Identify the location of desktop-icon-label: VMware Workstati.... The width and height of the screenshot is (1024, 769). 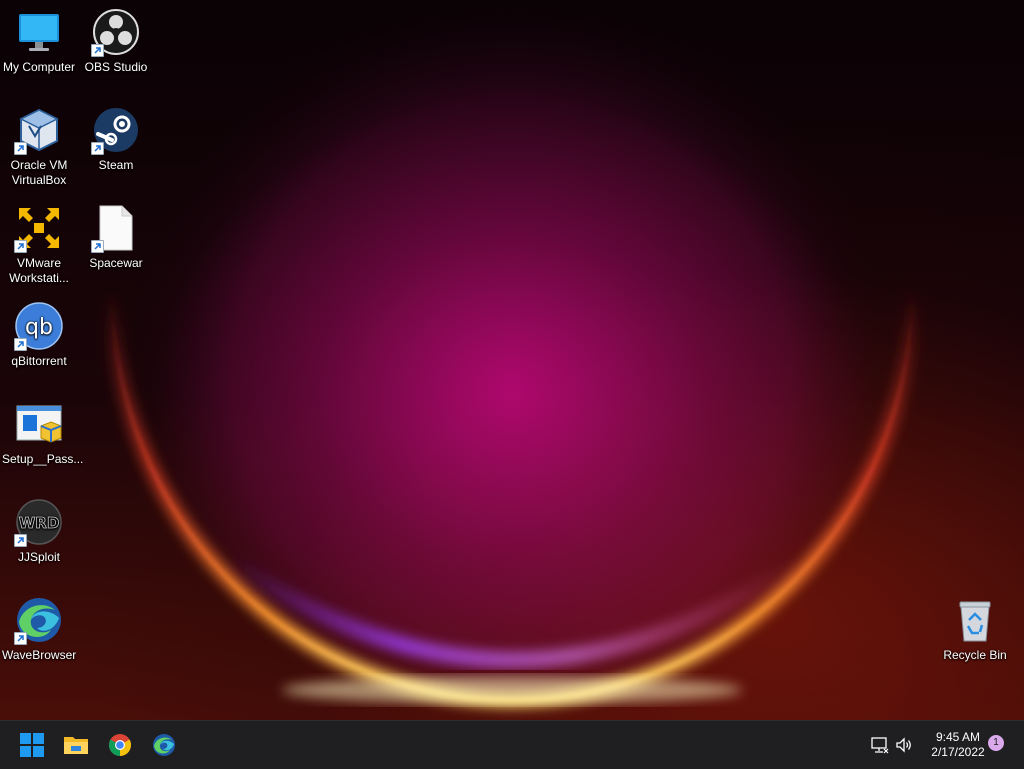
(39, 270).